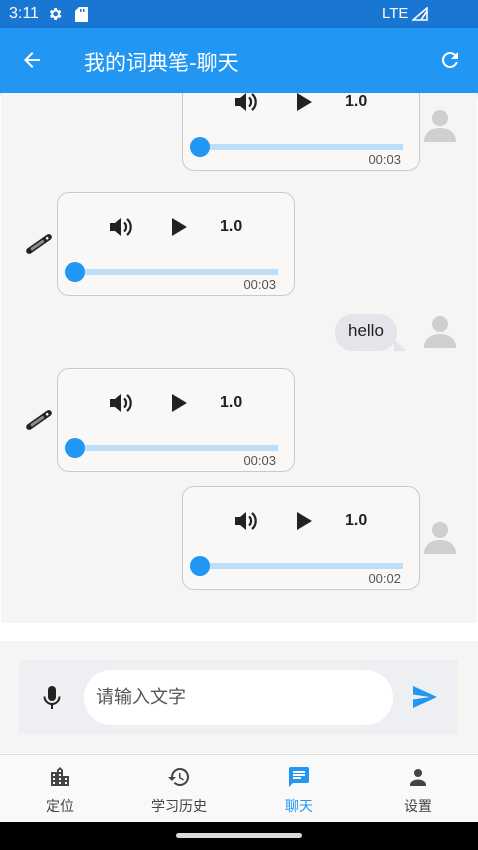 This screenshot has height=850, width=478. I want to click on nav-item-location: 定位, so click(60, 789).